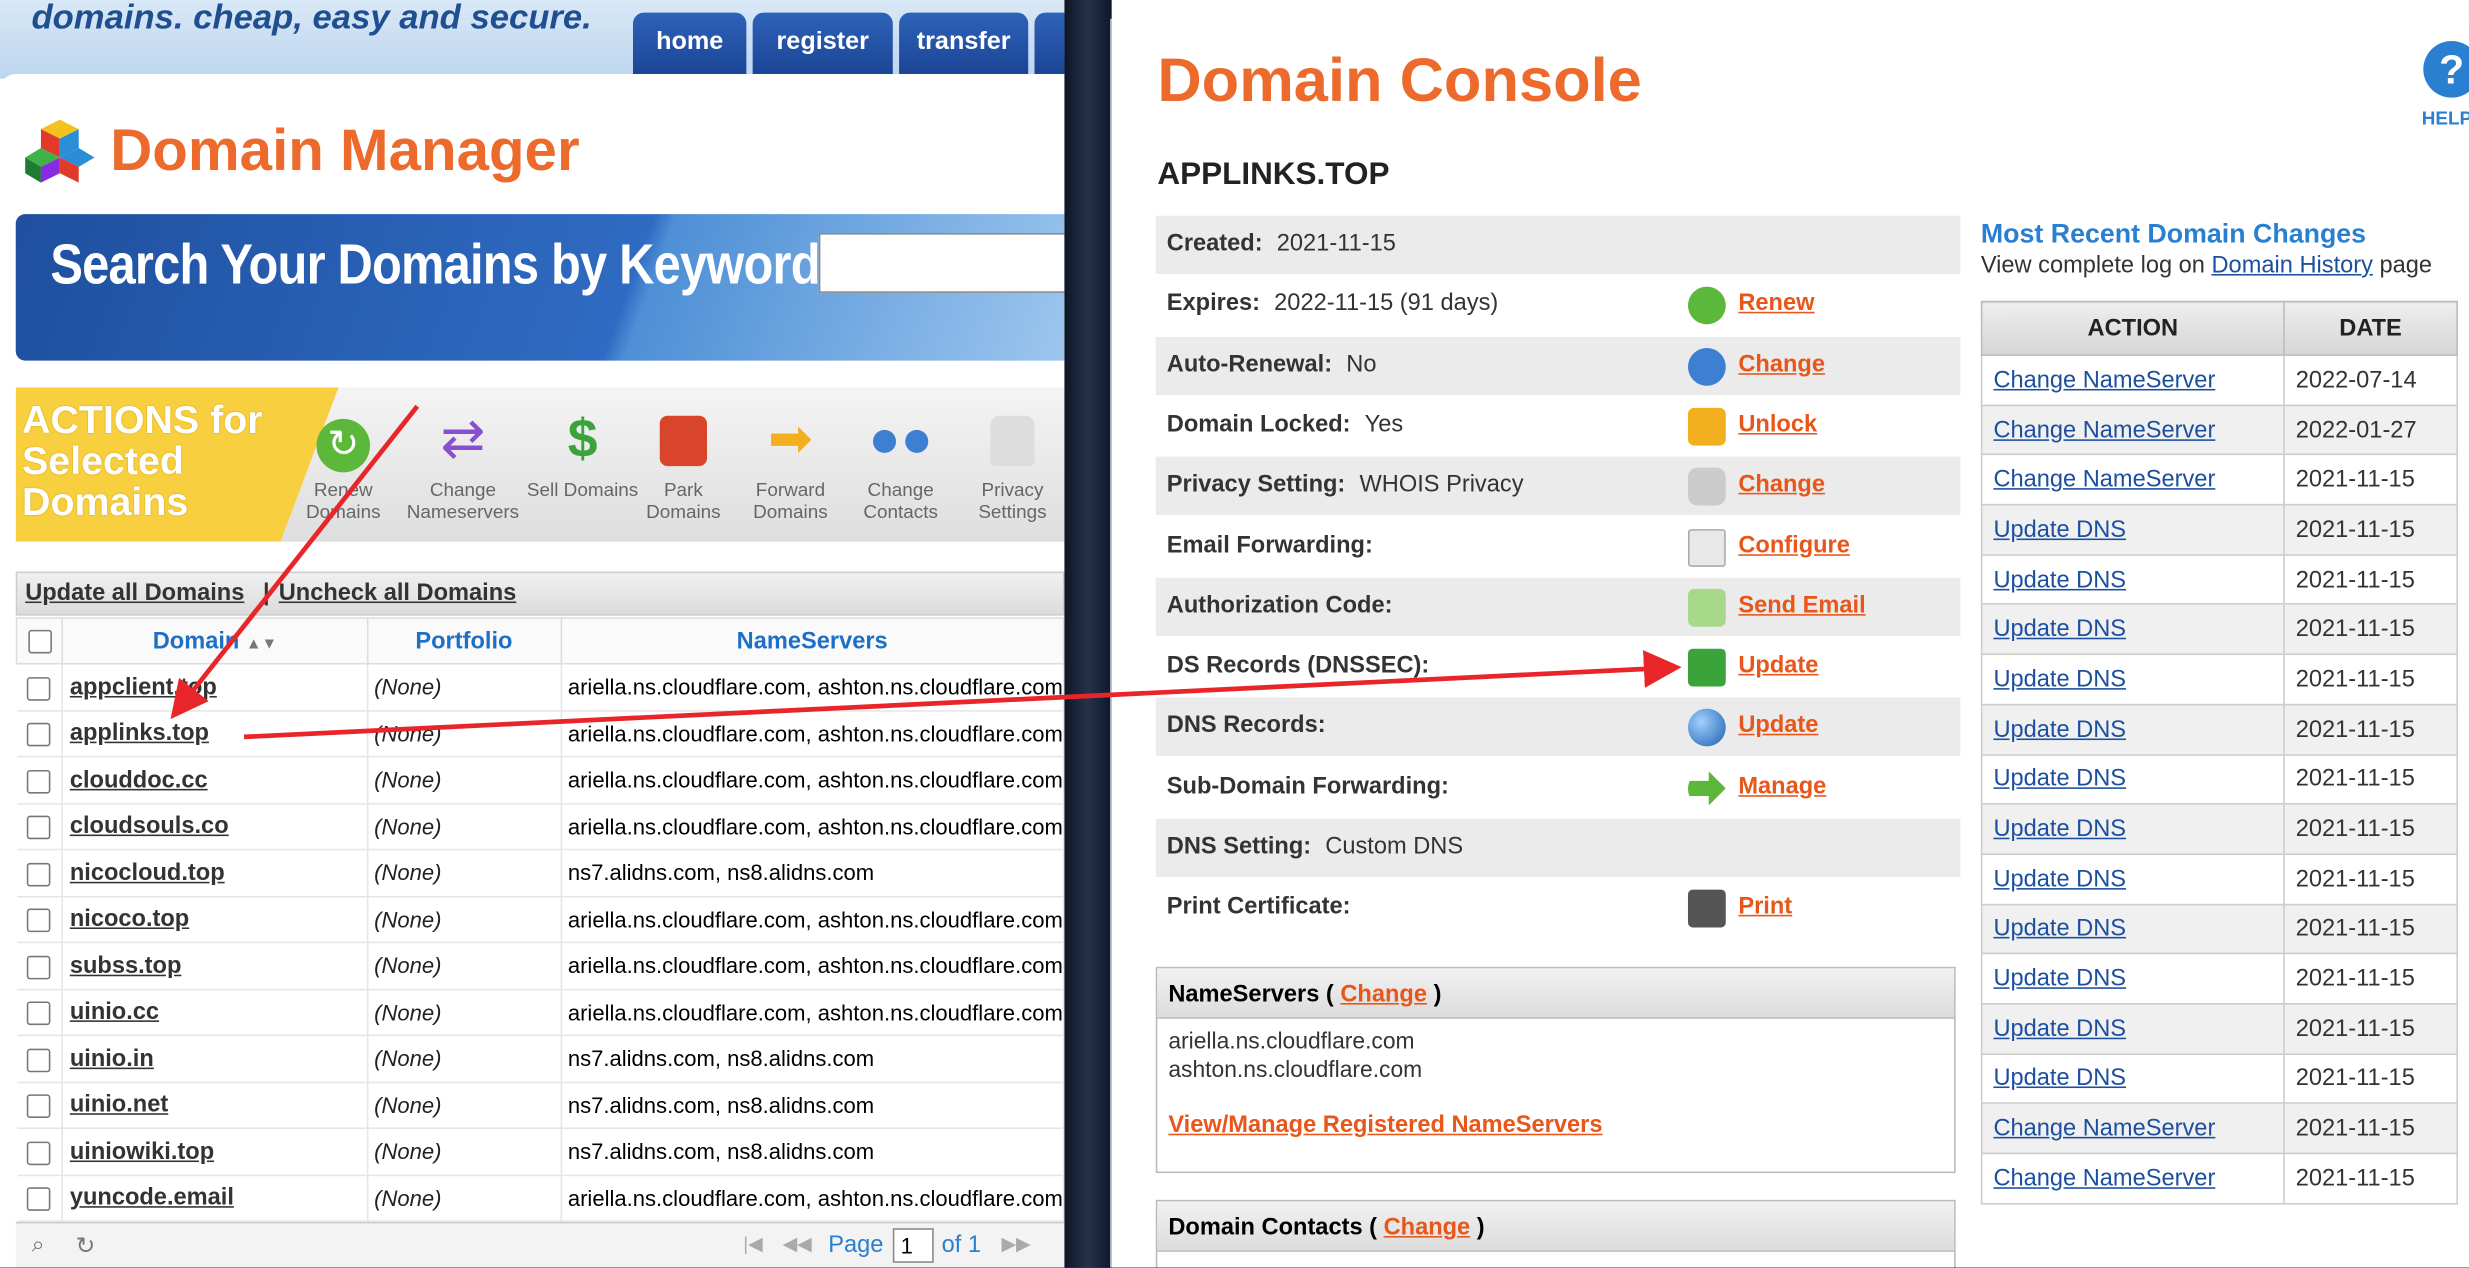  What do you see at coordinates (462, 462) in the screenshot?
I see `action-change-nameservers: ⇄ Change Nameservers` at bounding box center [462, 462].